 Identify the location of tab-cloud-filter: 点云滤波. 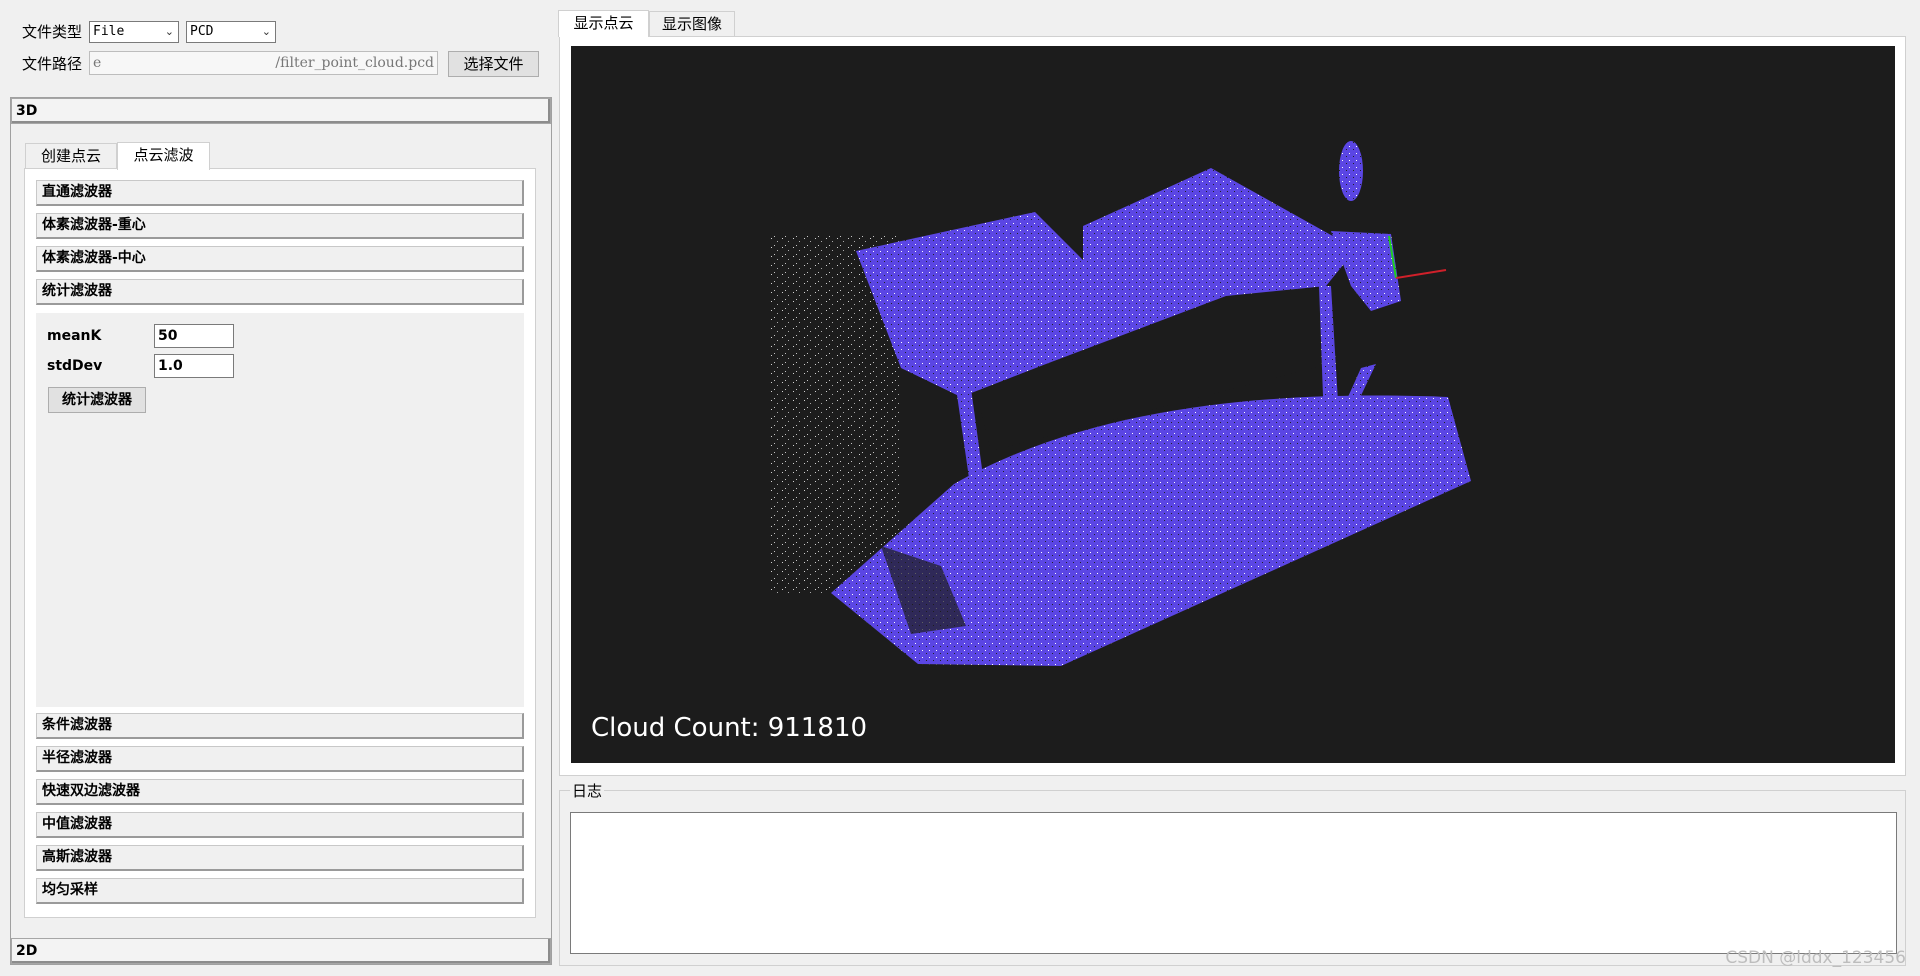
(163, 156).